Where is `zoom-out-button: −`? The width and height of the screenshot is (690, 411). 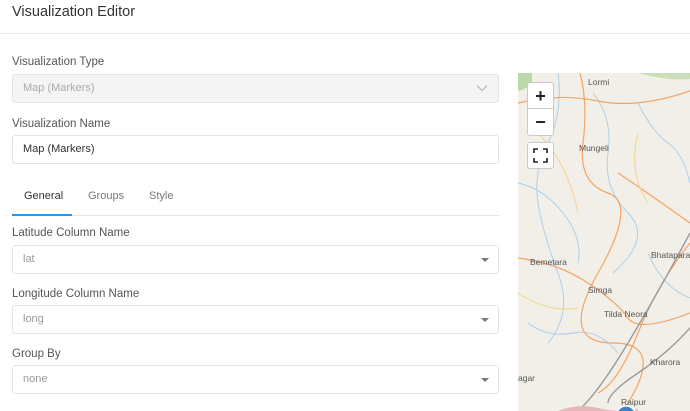 zoom-out-button: − is located at coordinates (540, 122).